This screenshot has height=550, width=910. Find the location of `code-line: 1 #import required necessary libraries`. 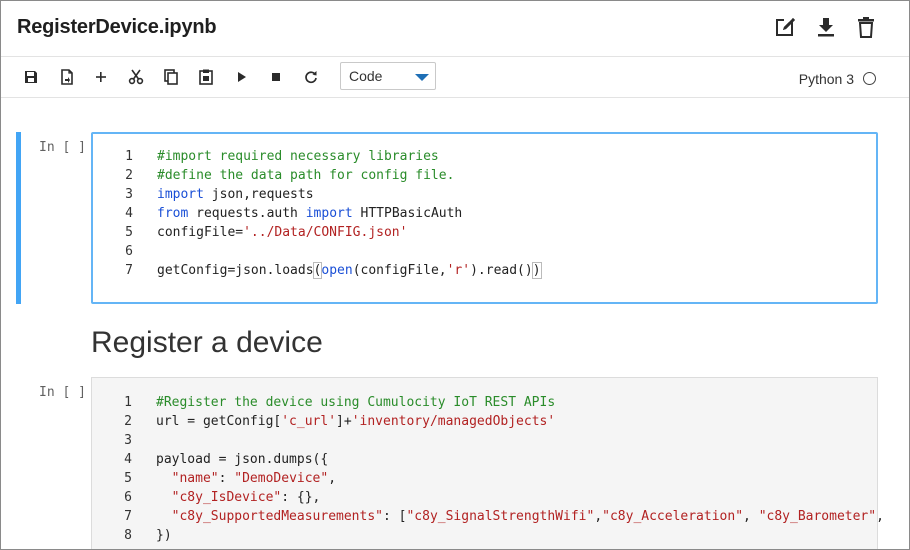

code-line: 1 #import required necessary libraries is located at coordinates (484, 158).